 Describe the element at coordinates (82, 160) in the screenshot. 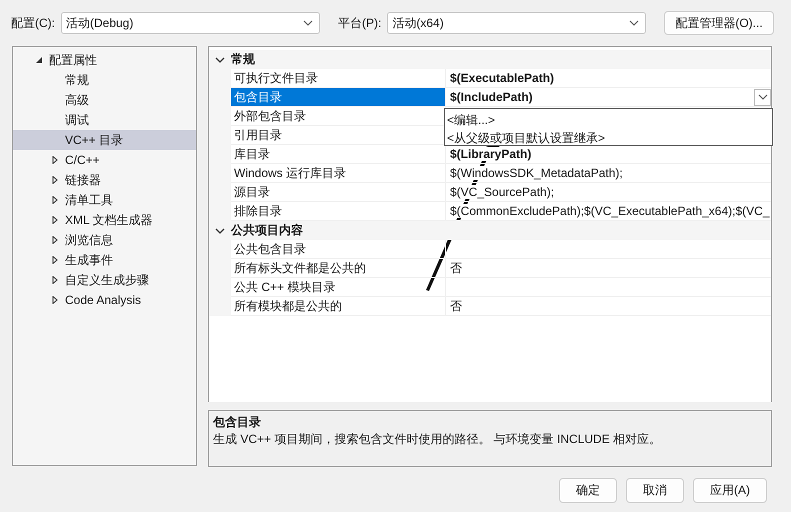

I see `tree-label: C/C++` at that location.